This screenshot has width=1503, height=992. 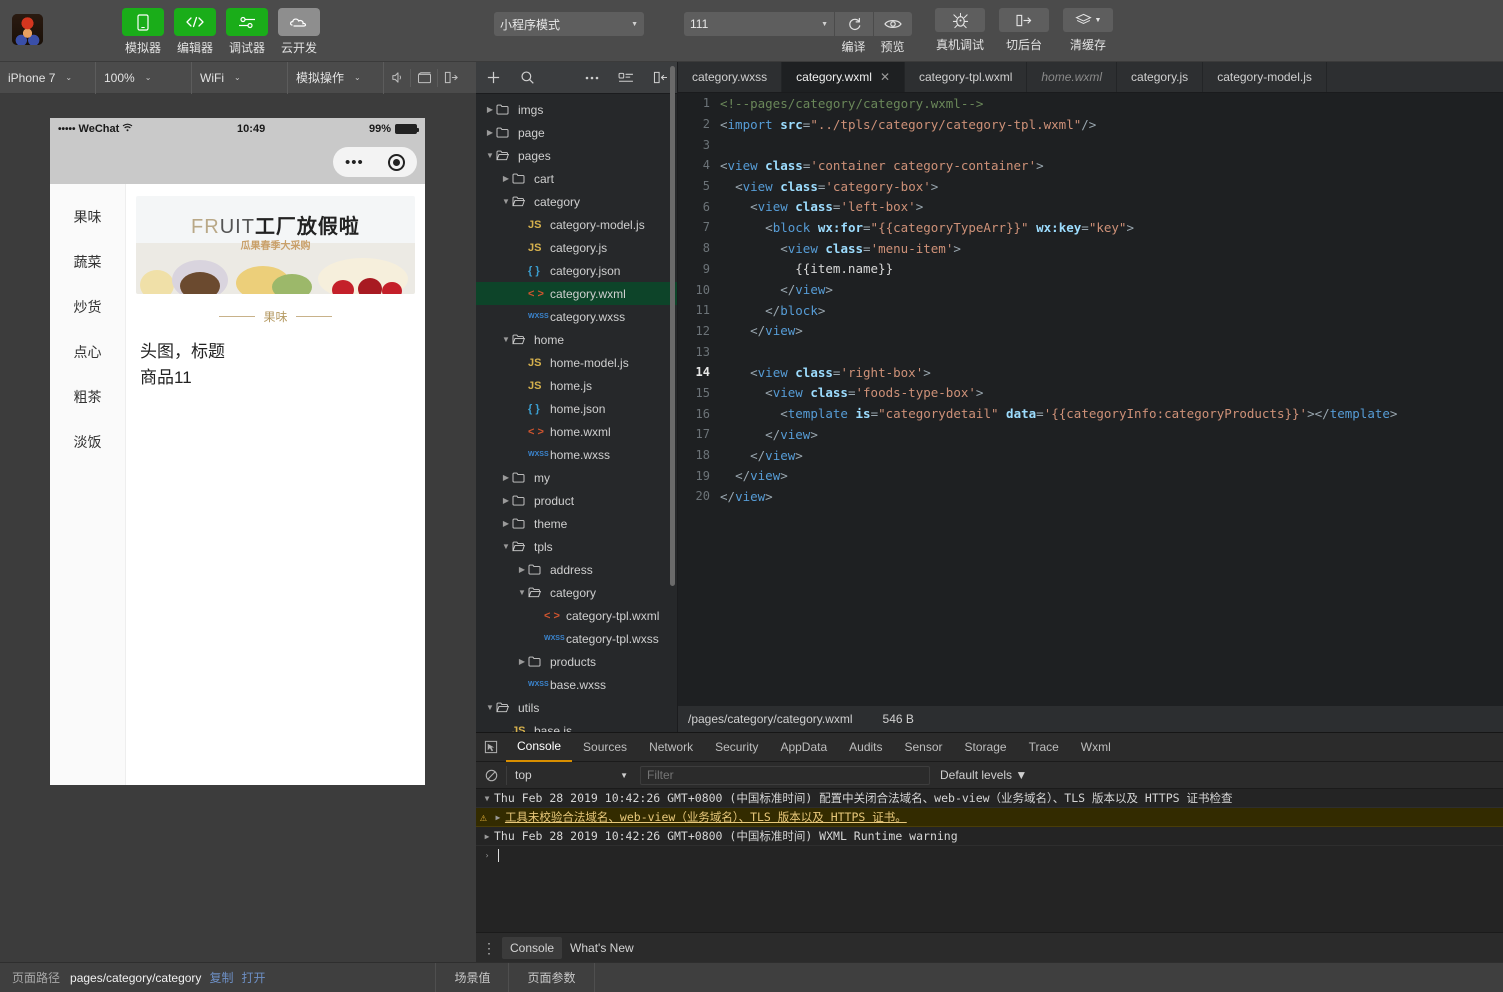 What do you see at coordinates (576, 408) in the screenshot?
I see `tree-file-home.json: { } home.json` at bounding box center [576, 408].